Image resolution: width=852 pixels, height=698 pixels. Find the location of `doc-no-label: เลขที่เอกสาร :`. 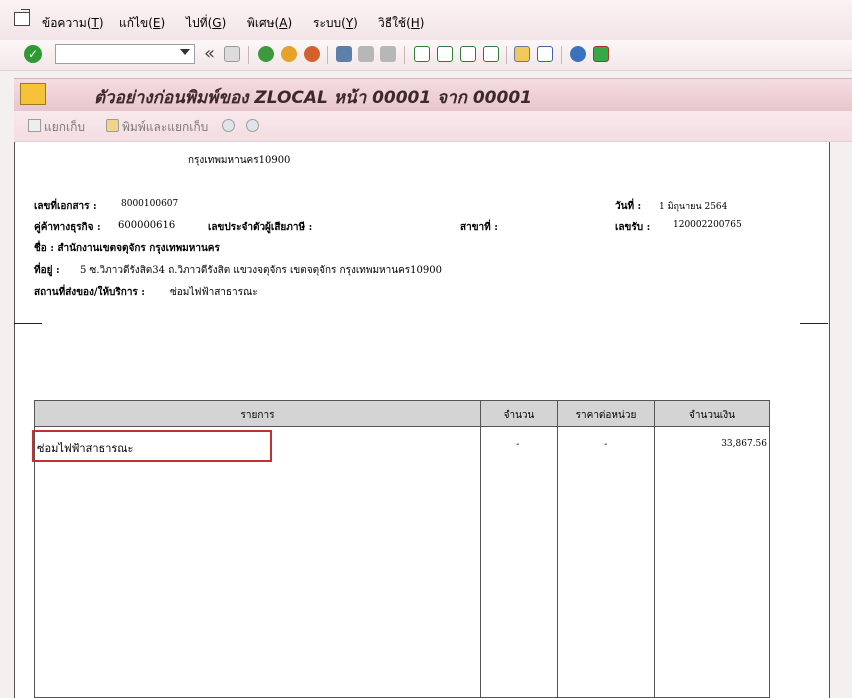

doc-no-label: เลขที่เอกสาร : is located at coordinates (65, 206).